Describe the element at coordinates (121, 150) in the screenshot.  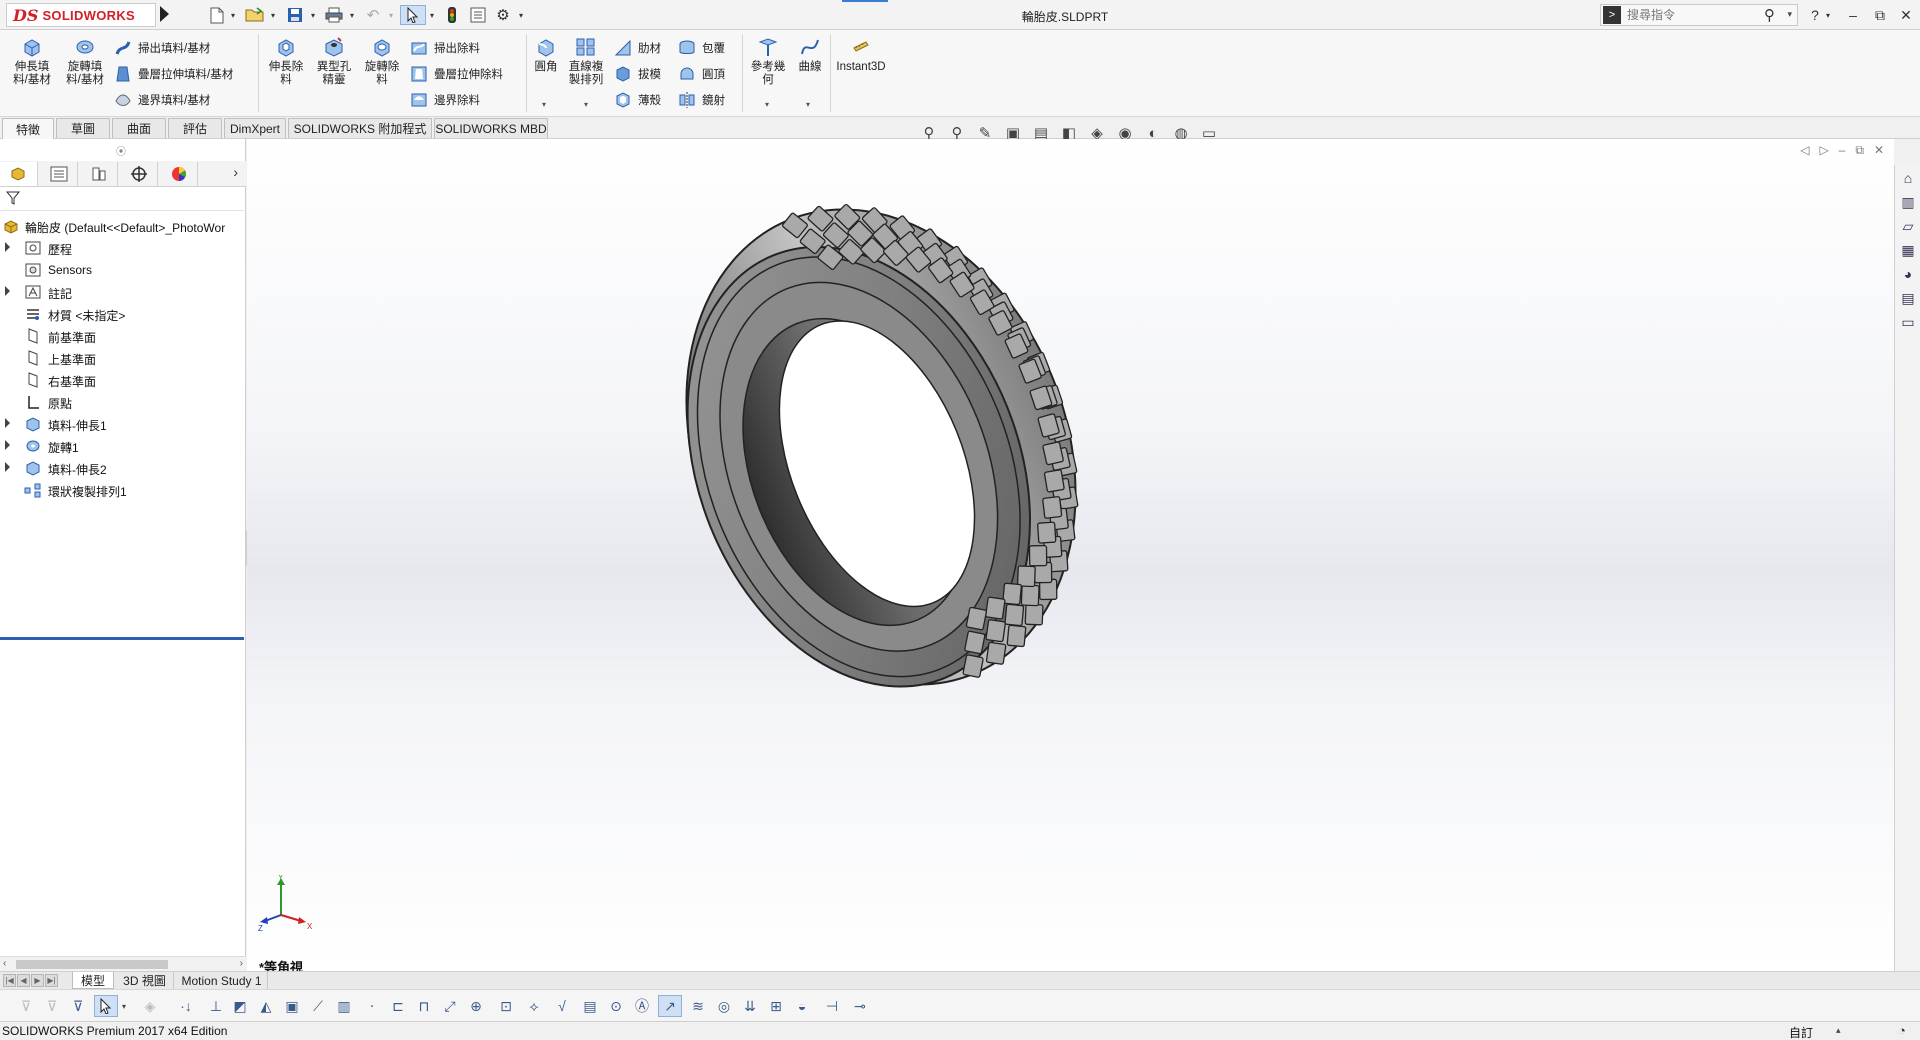
I see `panel-grip-icon: ⦿` at that location.